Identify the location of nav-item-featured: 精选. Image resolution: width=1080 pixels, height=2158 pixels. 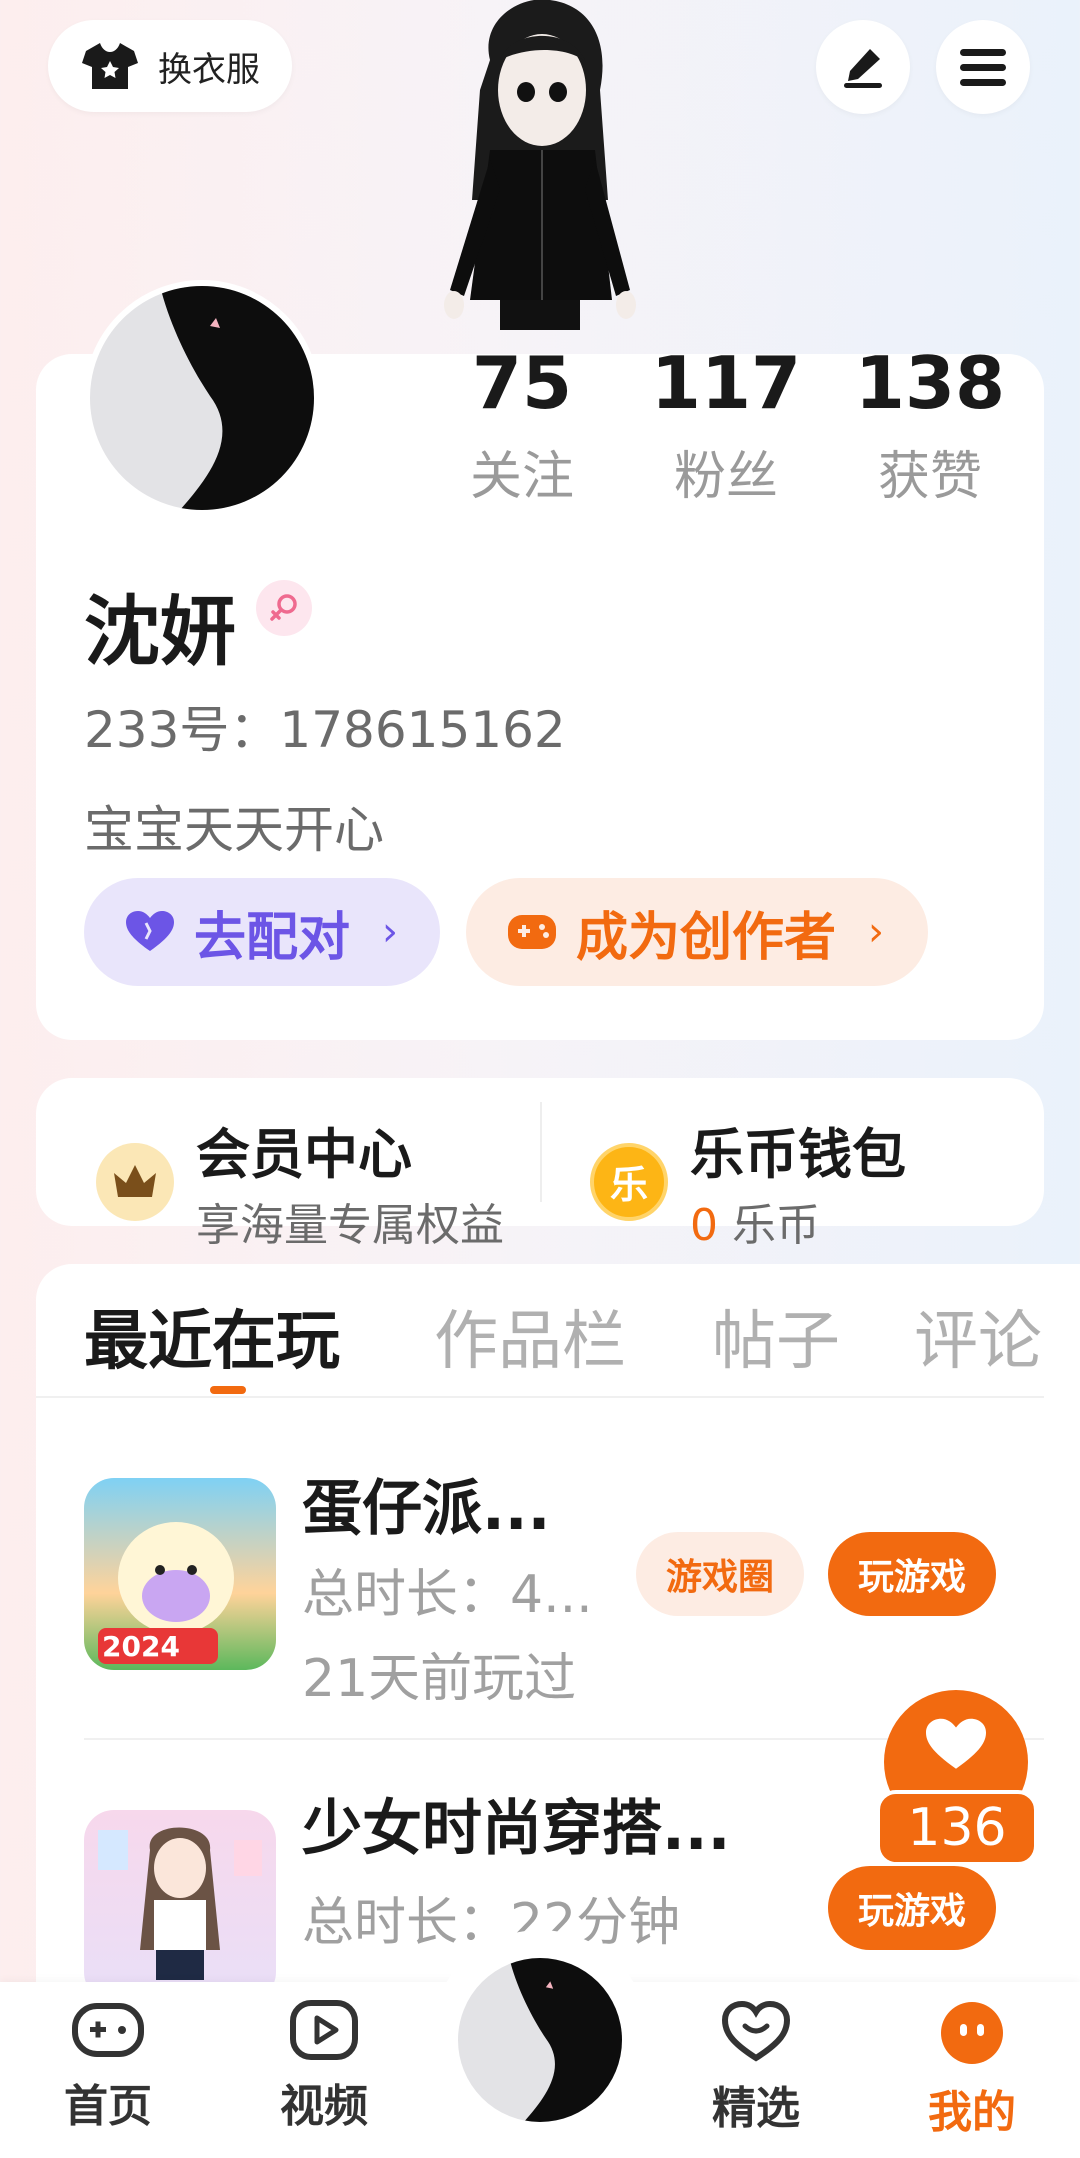
(756, 2068).